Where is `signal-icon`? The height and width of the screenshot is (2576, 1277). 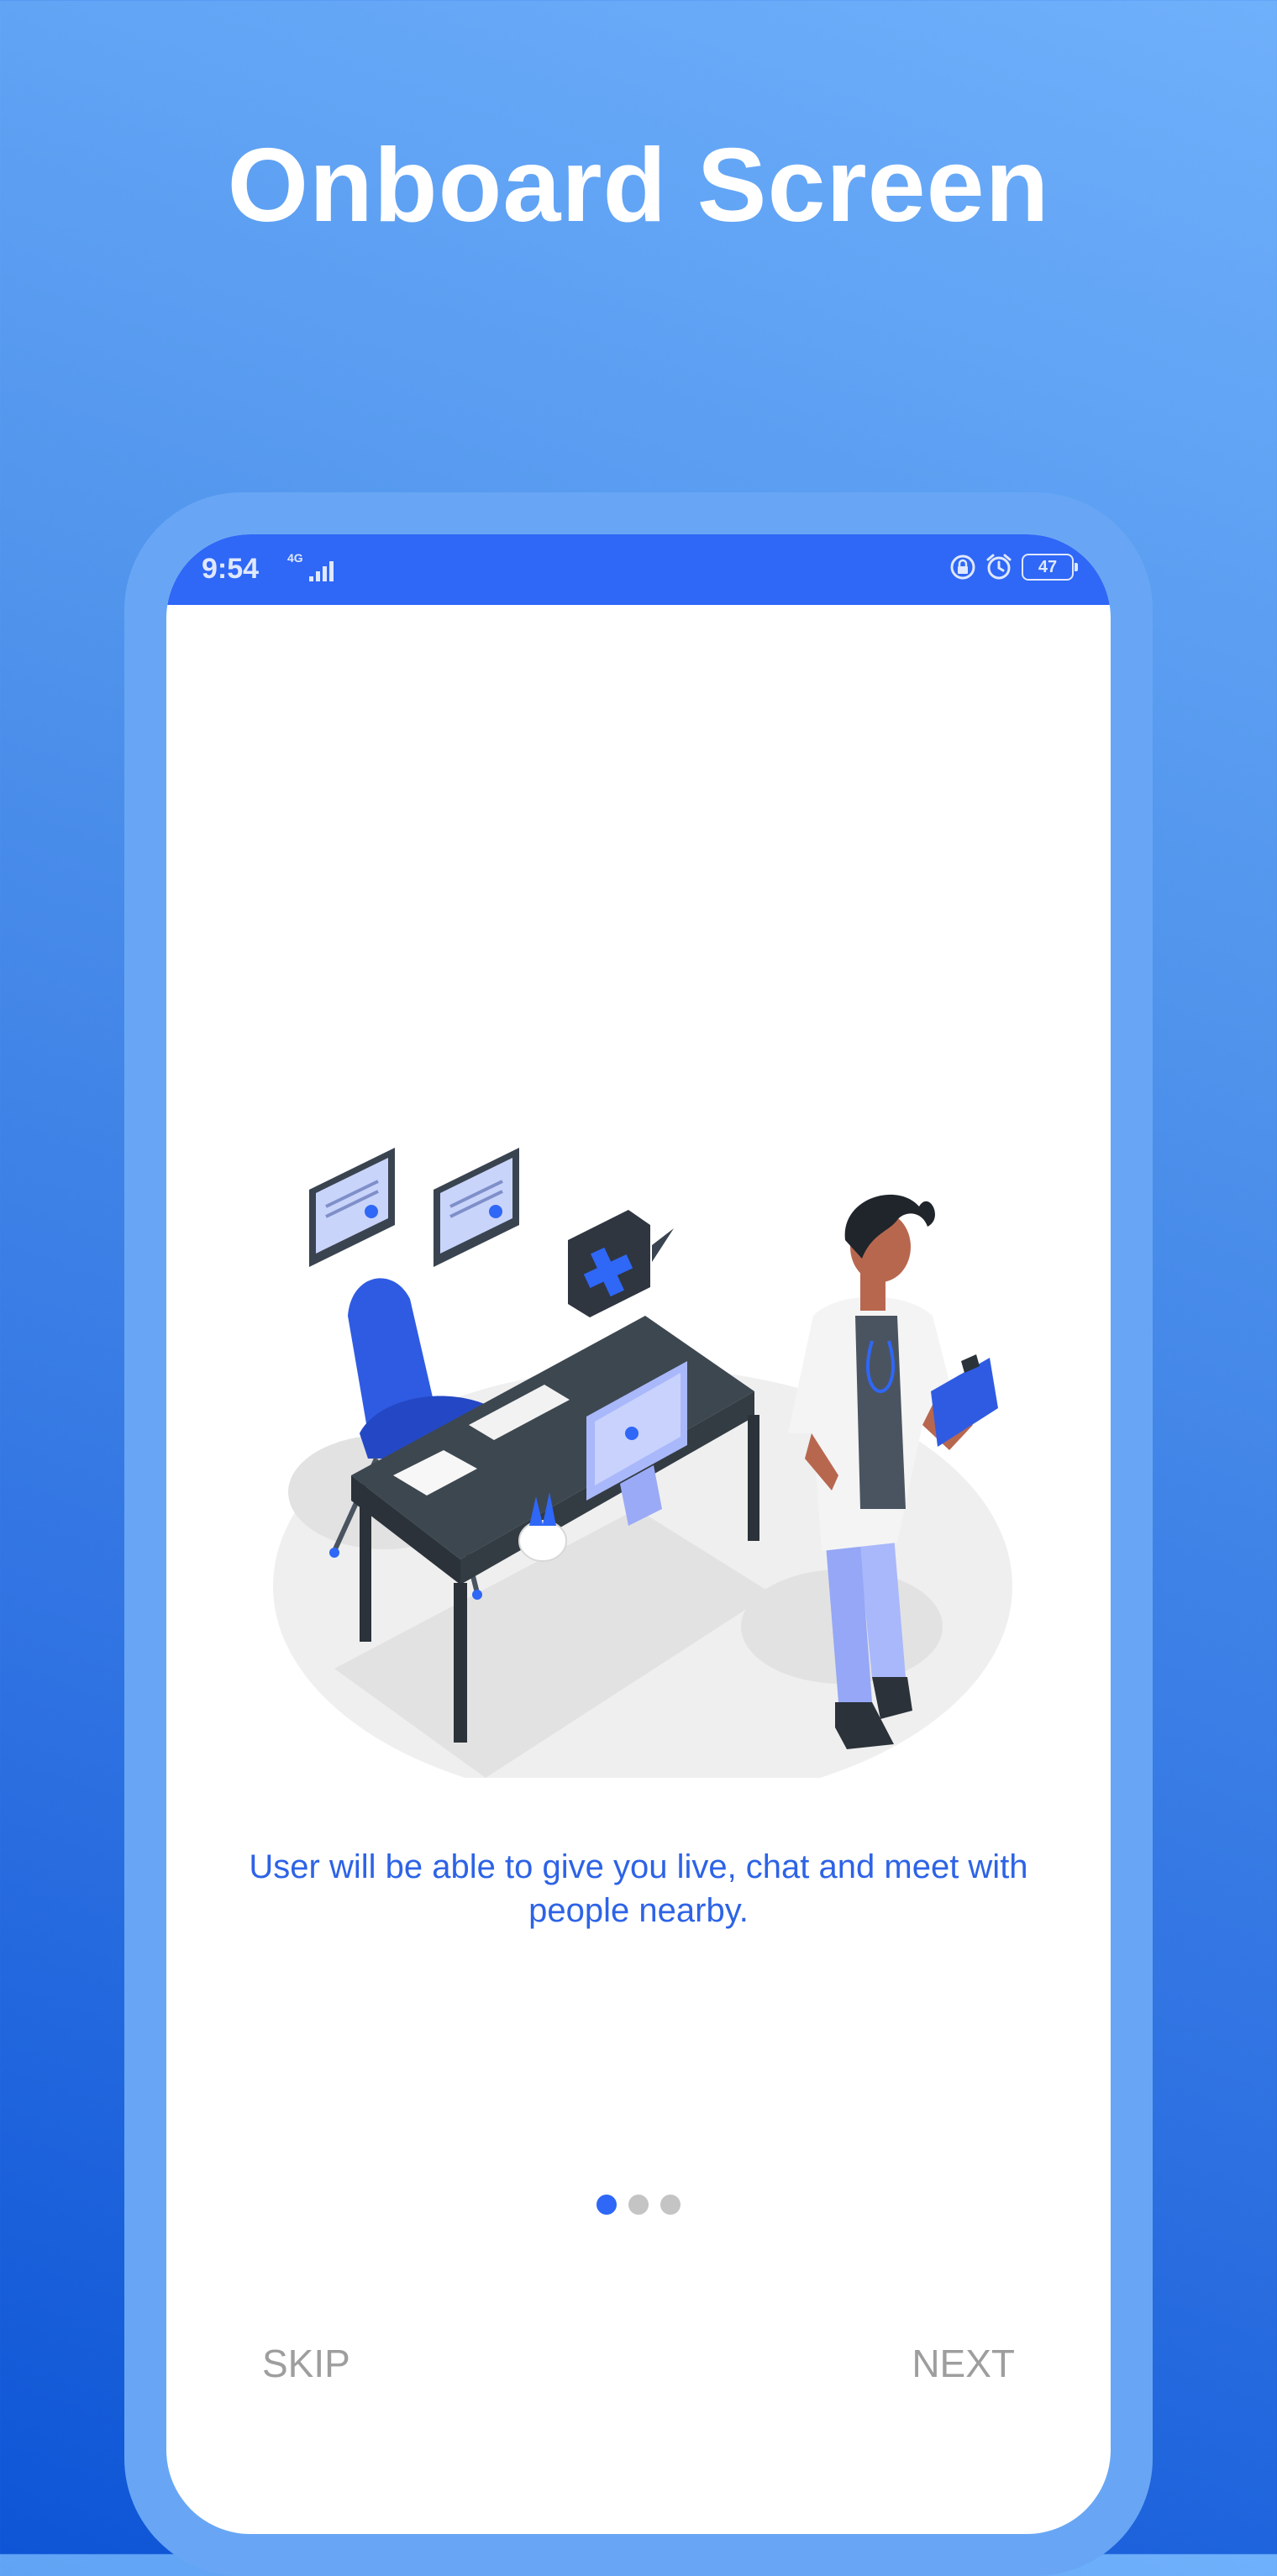 signal-icon is located at coordinates (321, 571).